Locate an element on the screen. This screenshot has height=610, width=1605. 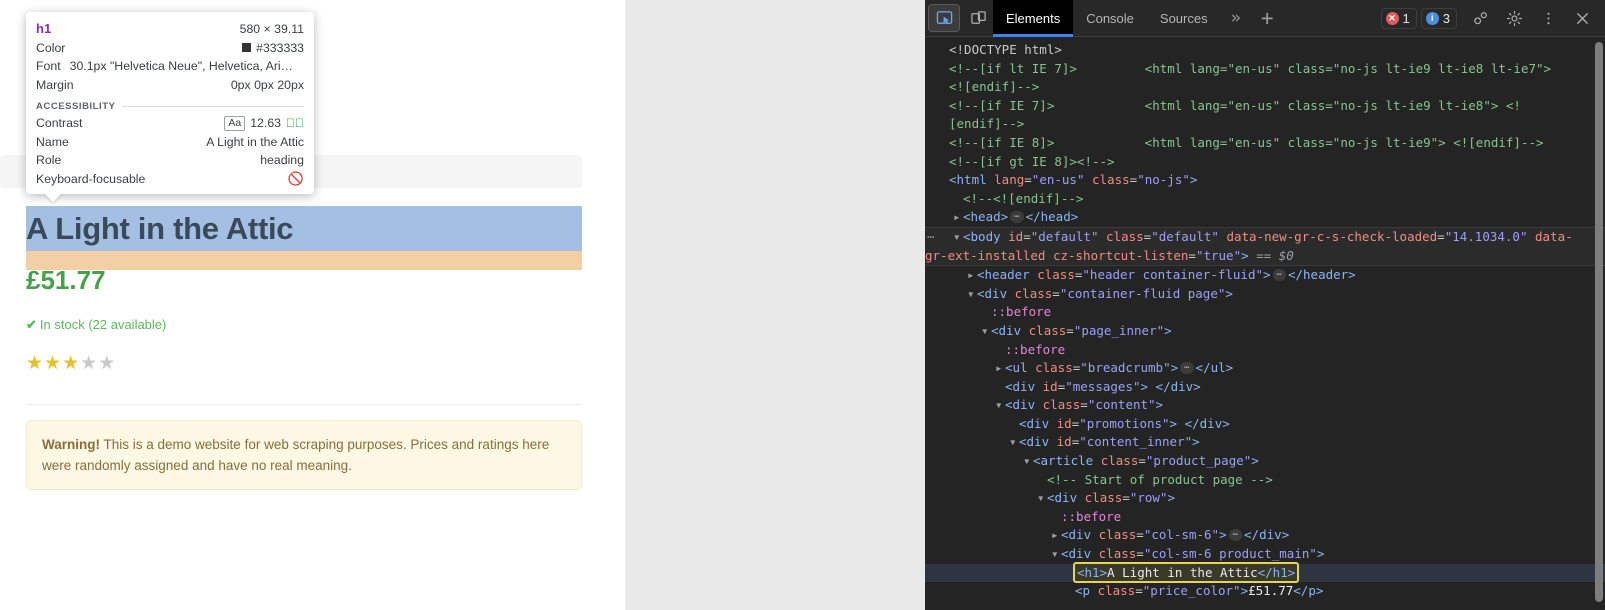
dom-tree-line: <html lang="en-us" class="no-js"> is located at coordinates (1265, 180).